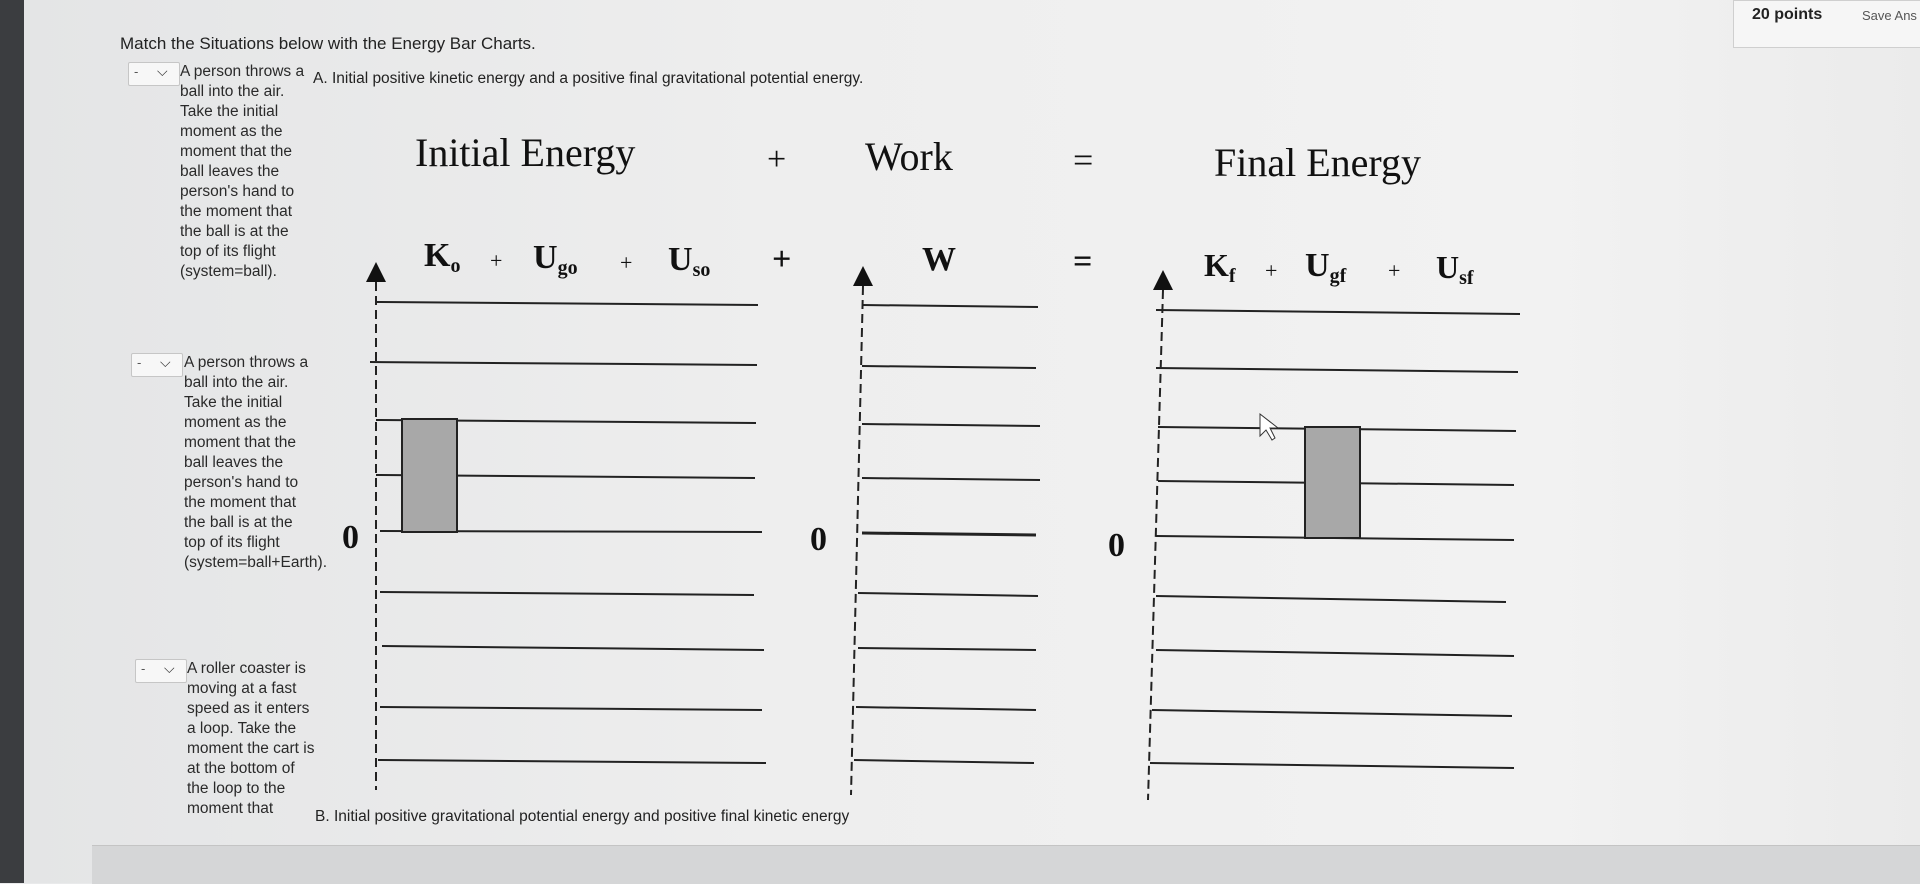  Describe the element at coordinates (689, 261) in the screenshot. I see `term-Uso: Uso` at that location.